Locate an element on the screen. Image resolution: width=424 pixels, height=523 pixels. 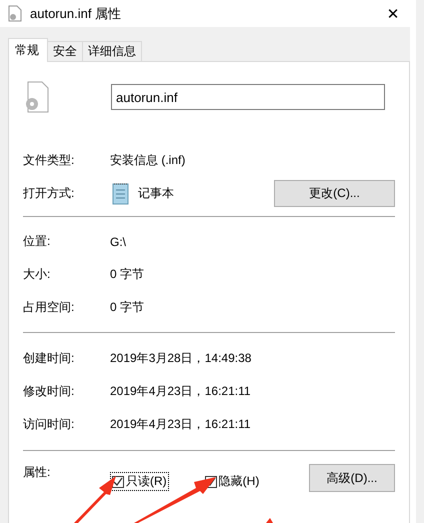
field-value: 2019年3月28日，14:49:38 is located at coordinates (181, 358).